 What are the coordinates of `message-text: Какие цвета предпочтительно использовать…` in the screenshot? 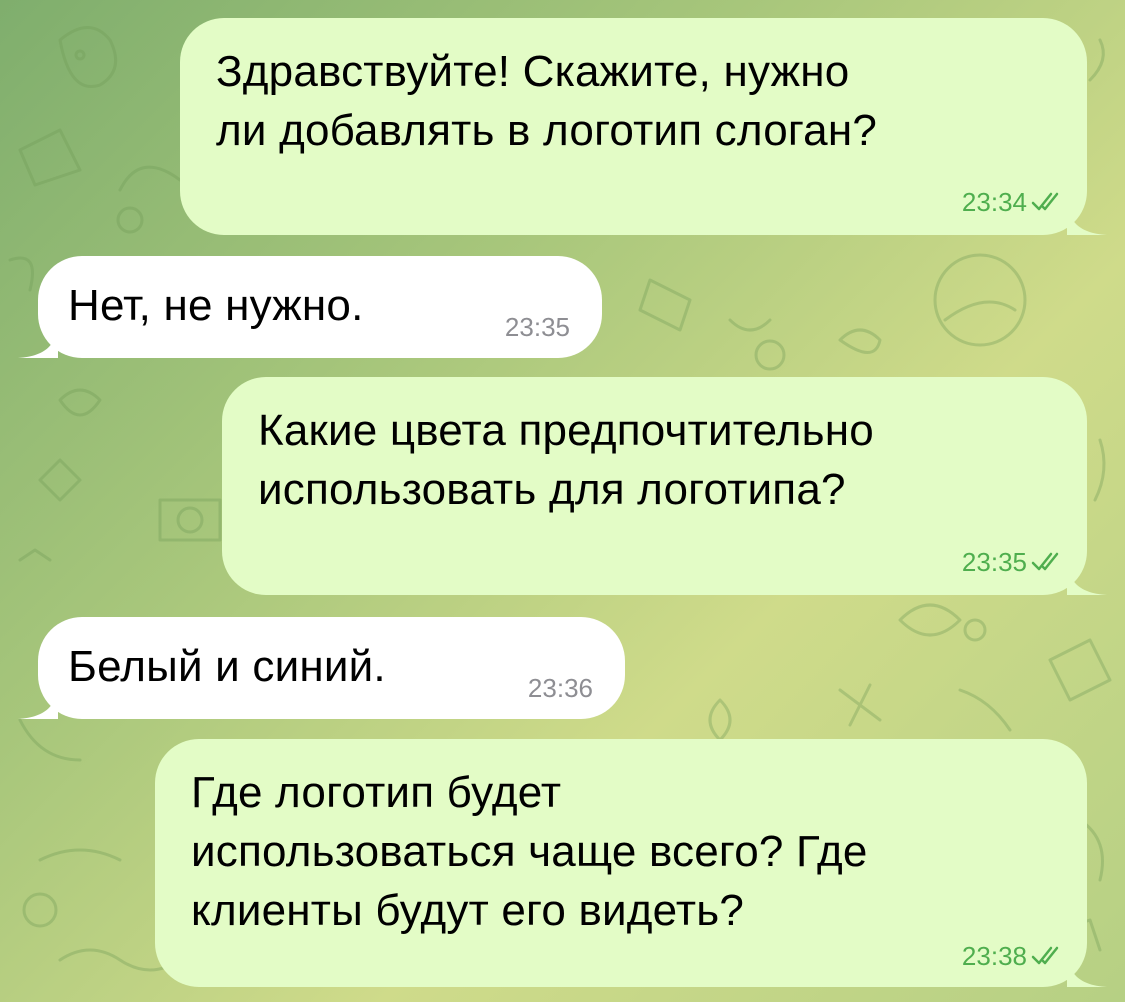 It's located at (566, 460).